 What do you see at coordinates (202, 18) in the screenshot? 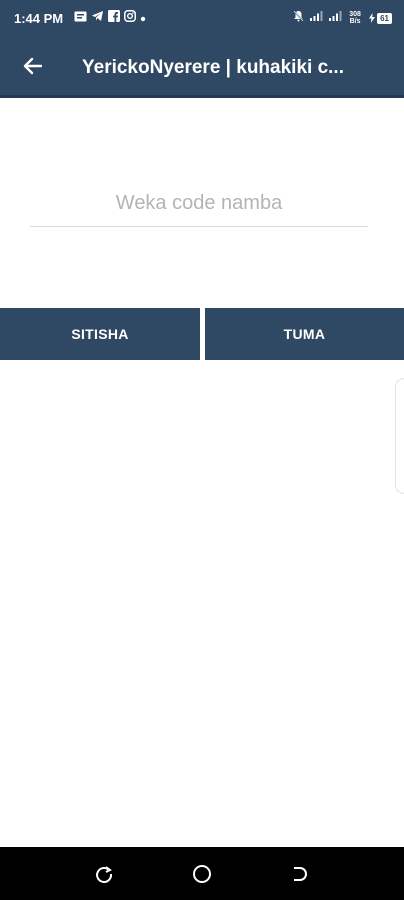
I see `status-bar: 1:44 PM 308 B/s 61` at bounding box center [202, 18].